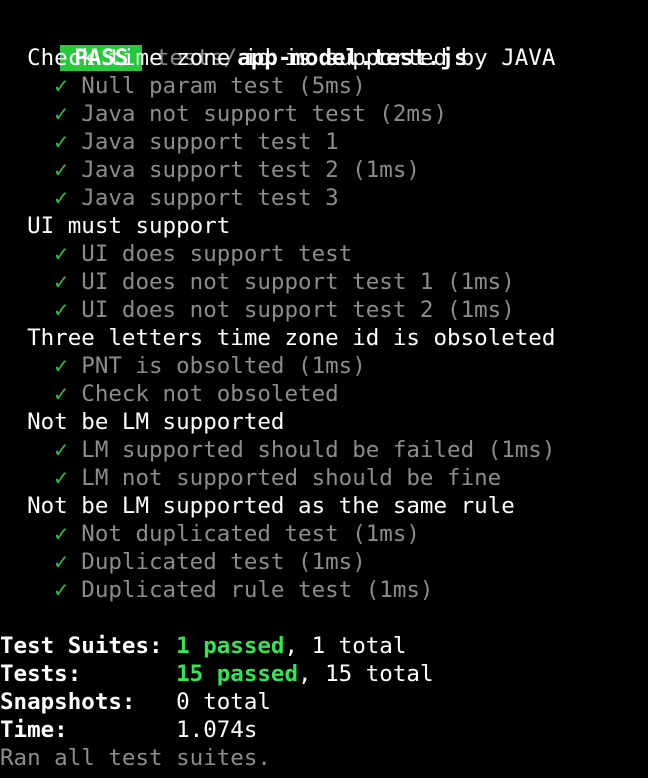 The image size is (648, 778). Describe the element at coordinates (135, 702) in the screenshot. I see `summary-snapshots: Snapshots: 0 total` at that location.